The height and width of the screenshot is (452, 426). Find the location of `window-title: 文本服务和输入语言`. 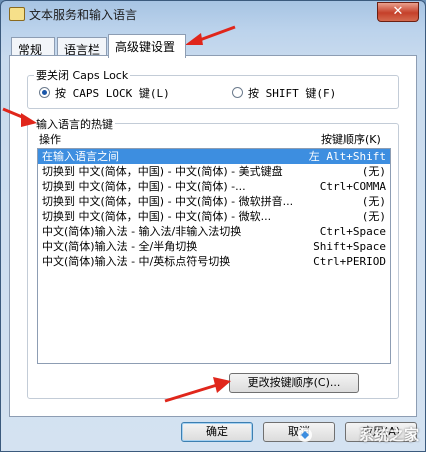

window-title: 文本服务和输入语言 is located at coordinates (83, 15).